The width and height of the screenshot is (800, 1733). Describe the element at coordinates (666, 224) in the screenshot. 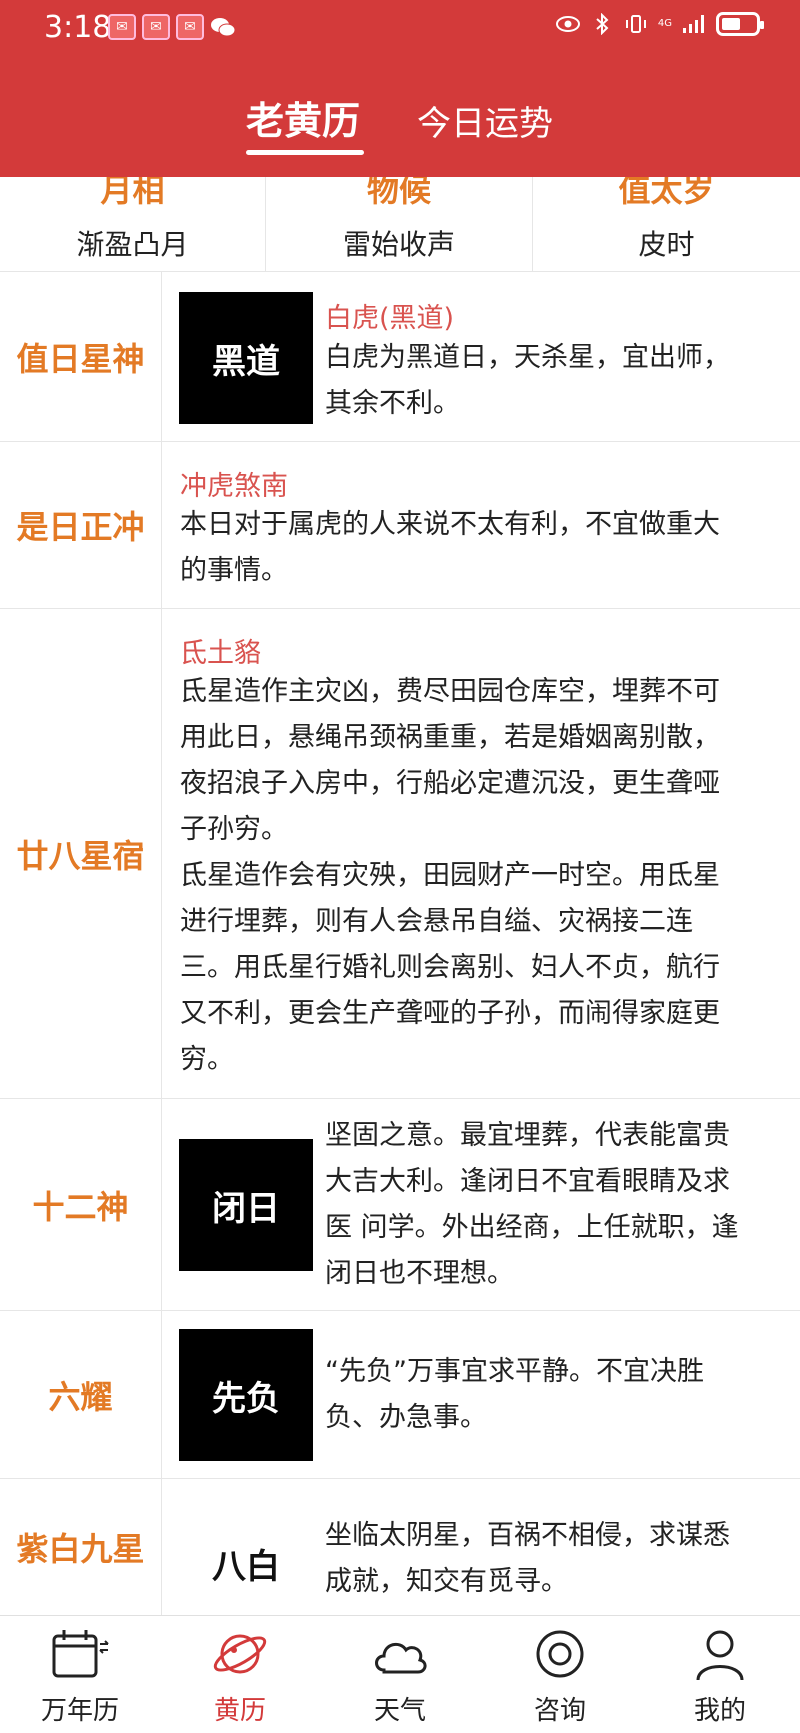

I see `strip-cell-taisui: 值太岁 皮时` at that location.